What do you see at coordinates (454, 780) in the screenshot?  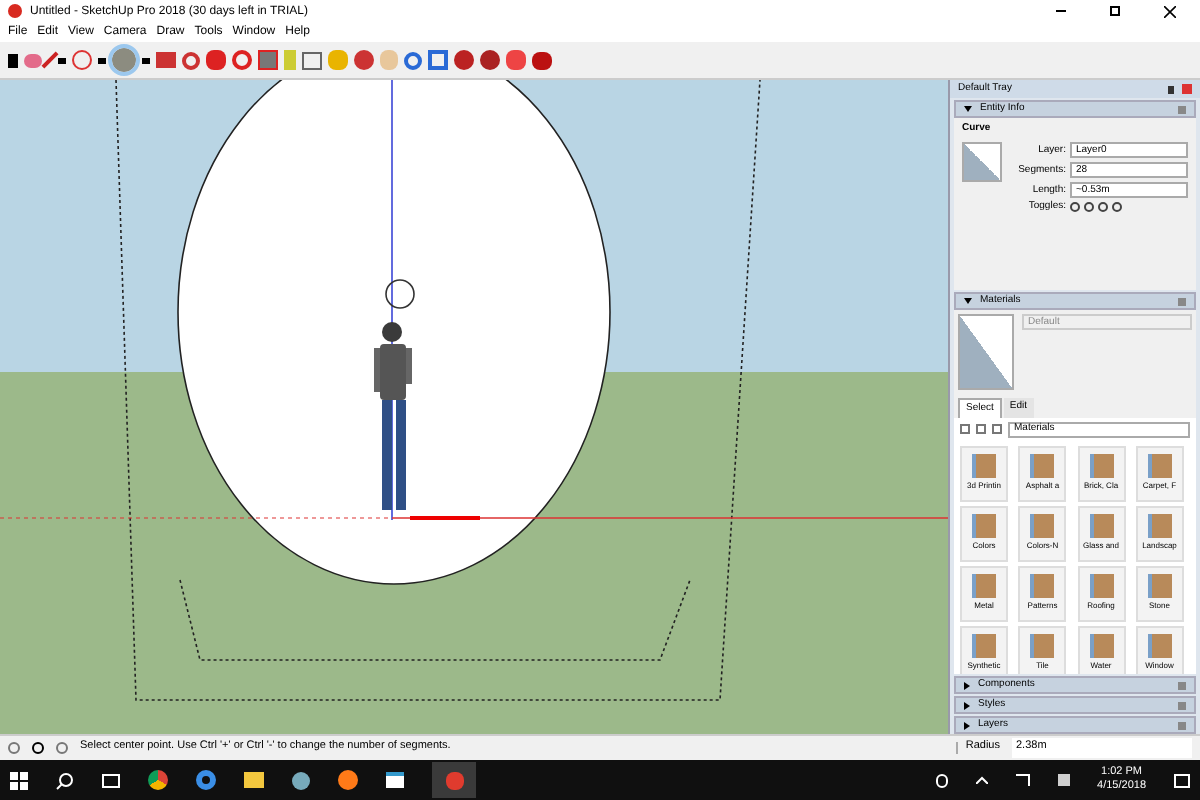 I see `sketchup-taskbar-icon` at bounding box center [454, 780].